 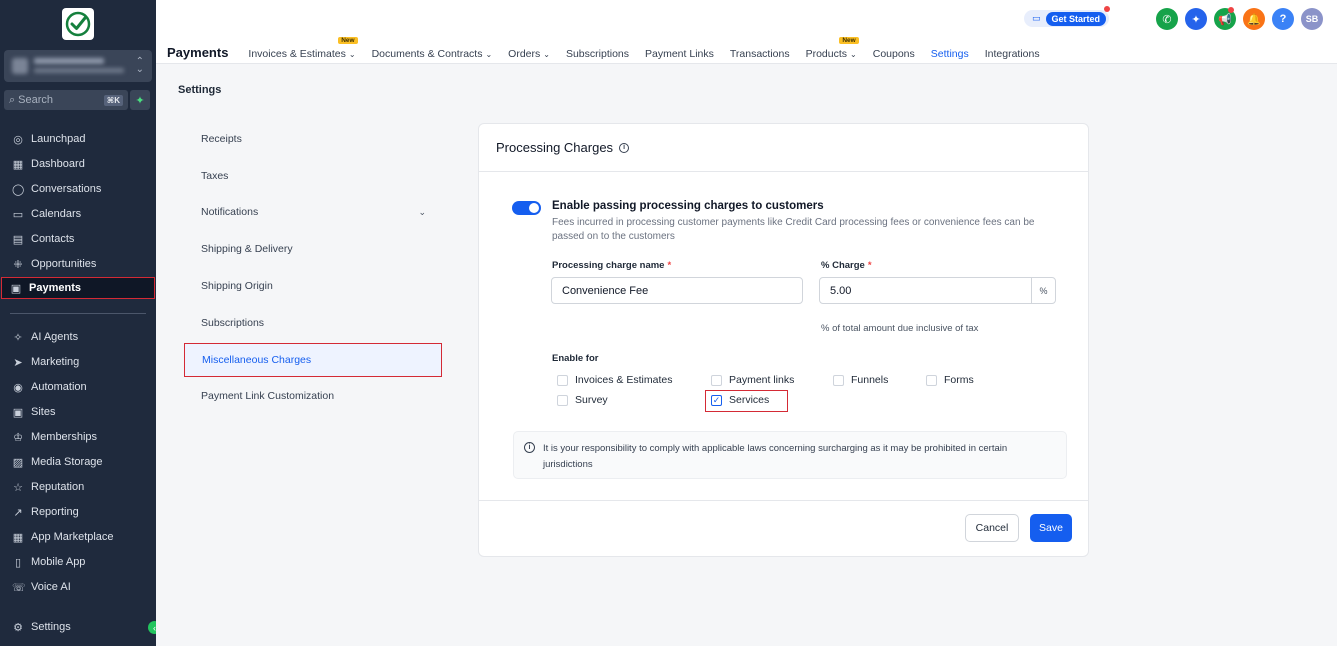 I want to click on sidebar-item-calendars: ▭ Calendars, so click(x=78, y=214).